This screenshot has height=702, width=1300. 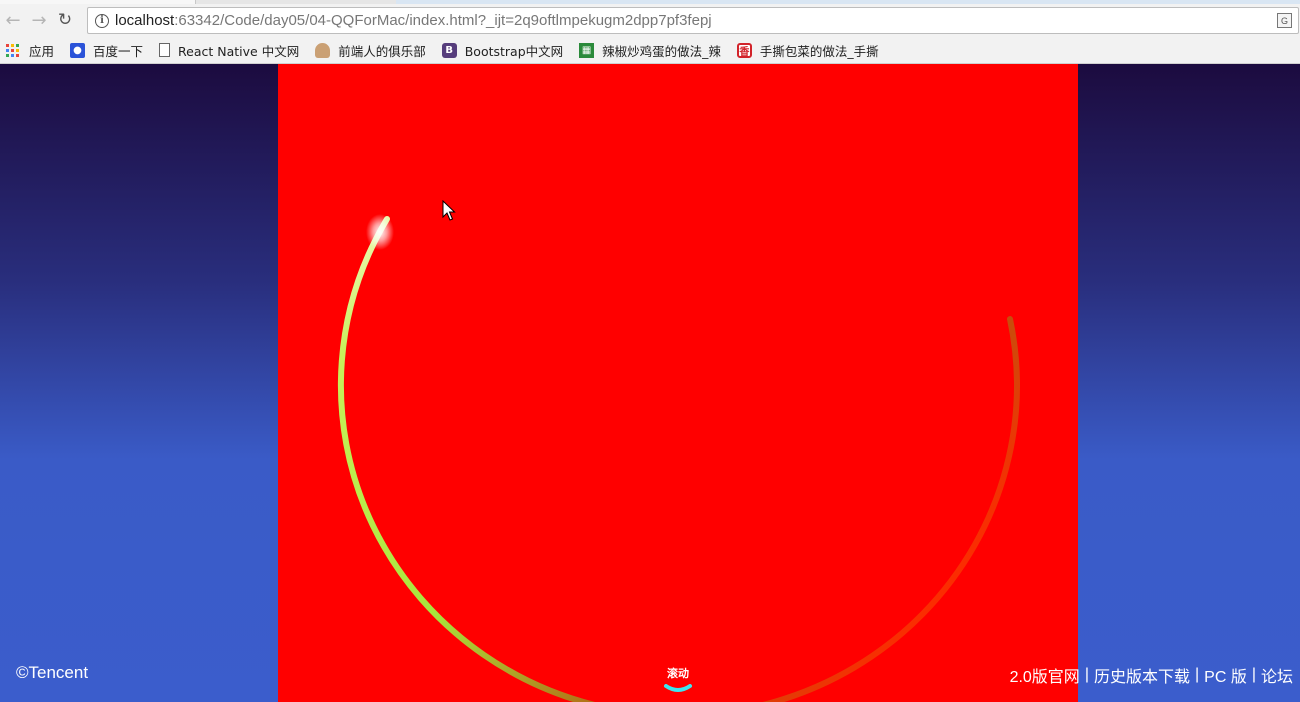 I want to click on forward-arrow-icon: →, so click(x=39, y=20).